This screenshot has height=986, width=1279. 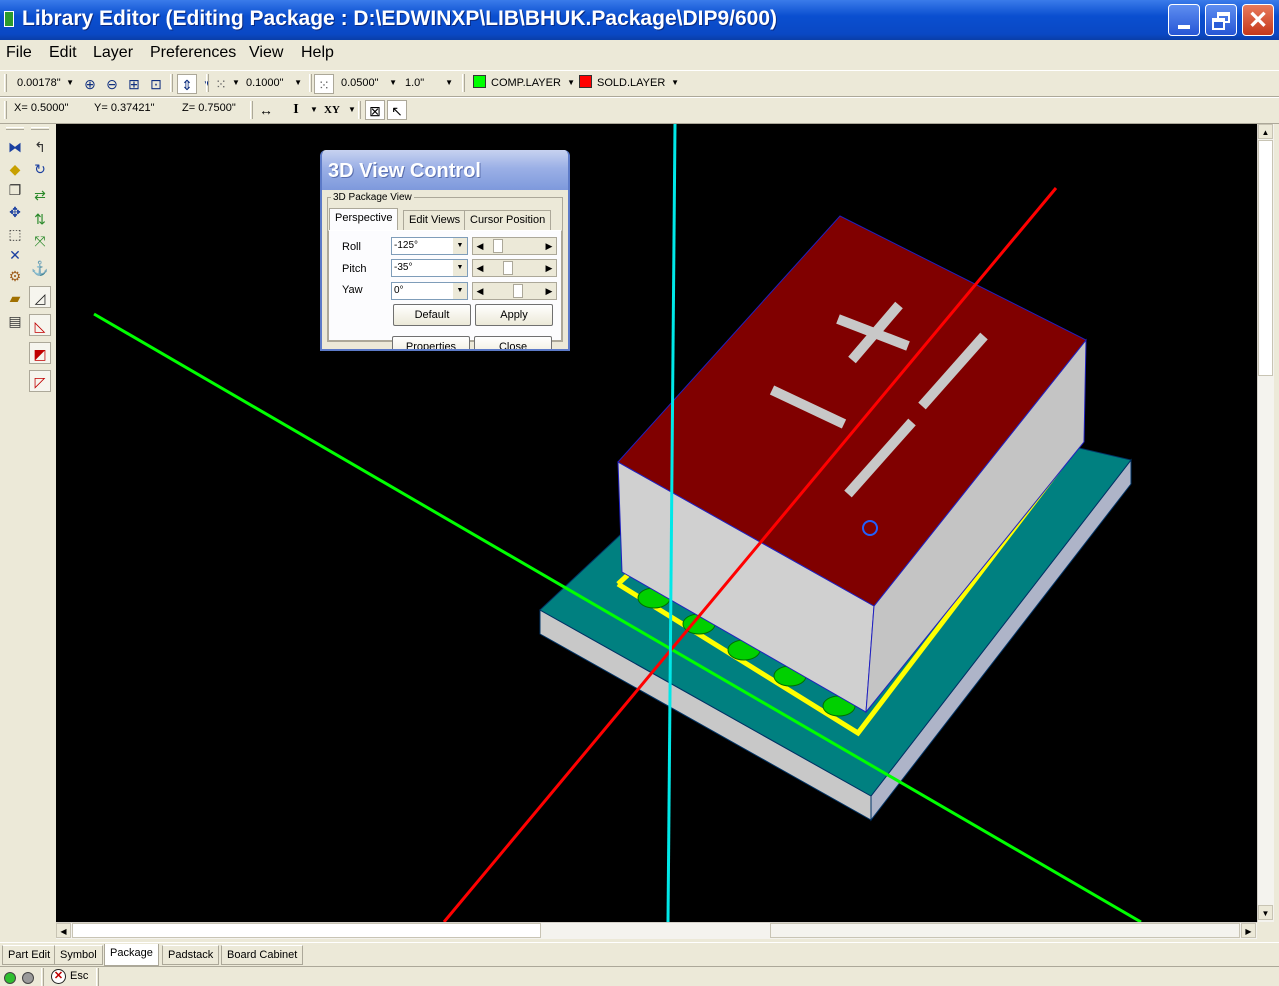 What do you see at coordinates (532, 84) in the screenshot?
I see `comp-layer-combo: COMP.LAYER ▼` at bounding box center [532, 84].